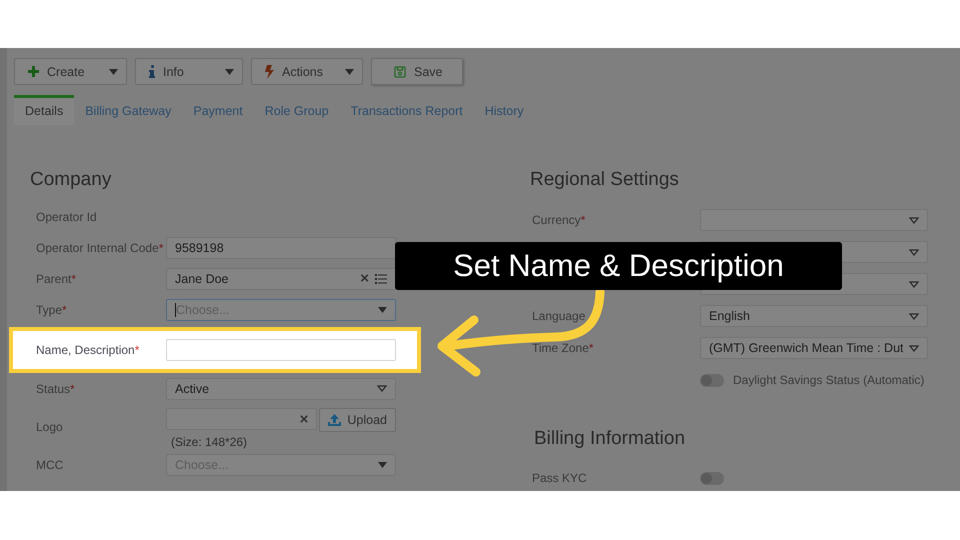 The width and height of the screenshot is (960, 540). What do you see at coordinates (828, 380) in the screenshot?
I see `toggle-label: Daylight Savings Status (Automatic)` at bounding box center [828, 380].